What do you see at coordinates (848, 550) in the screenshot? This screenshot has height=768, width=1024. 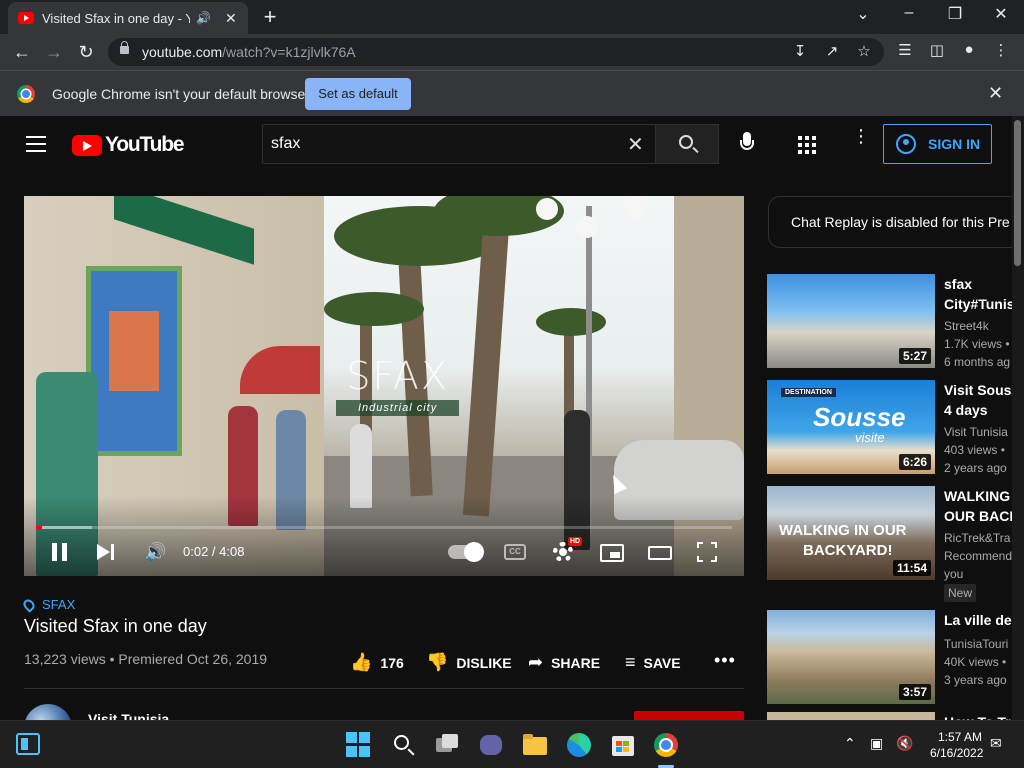 I see `thumbnail-subtext: BACKYARD!` at bounding box center [848, 550].